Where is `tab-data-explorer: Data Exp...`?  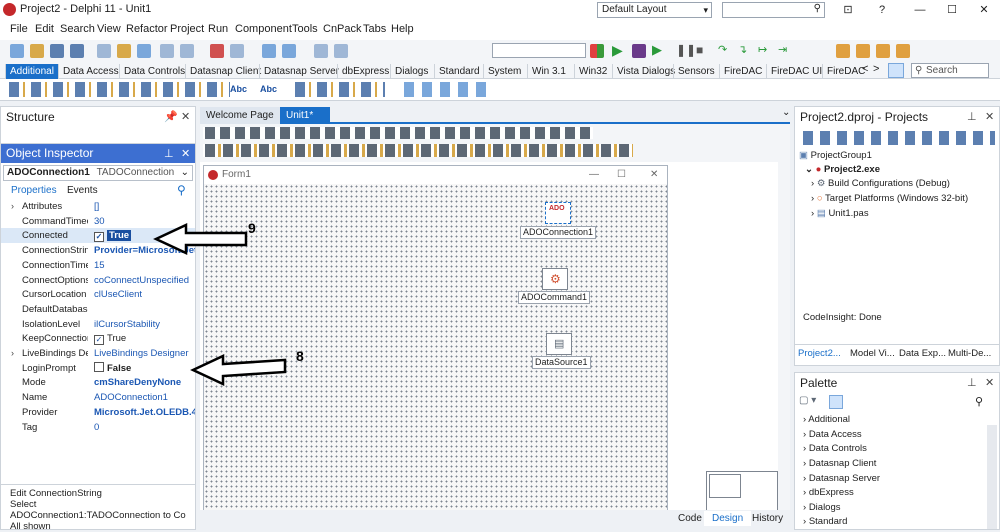
tab-data-explorer: Data Exp... is located at coordinates (922, 353).